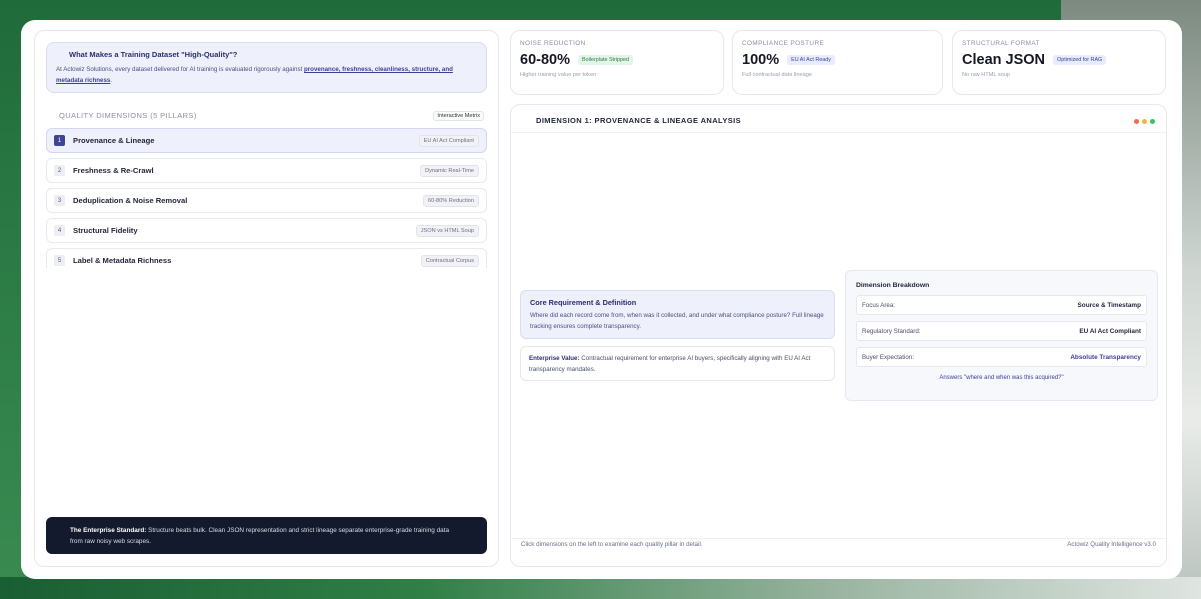  What do you see at coordinates (59, 140) in the screenshot?
I see `dimension-number: 1` at bounding box center [59, 140].